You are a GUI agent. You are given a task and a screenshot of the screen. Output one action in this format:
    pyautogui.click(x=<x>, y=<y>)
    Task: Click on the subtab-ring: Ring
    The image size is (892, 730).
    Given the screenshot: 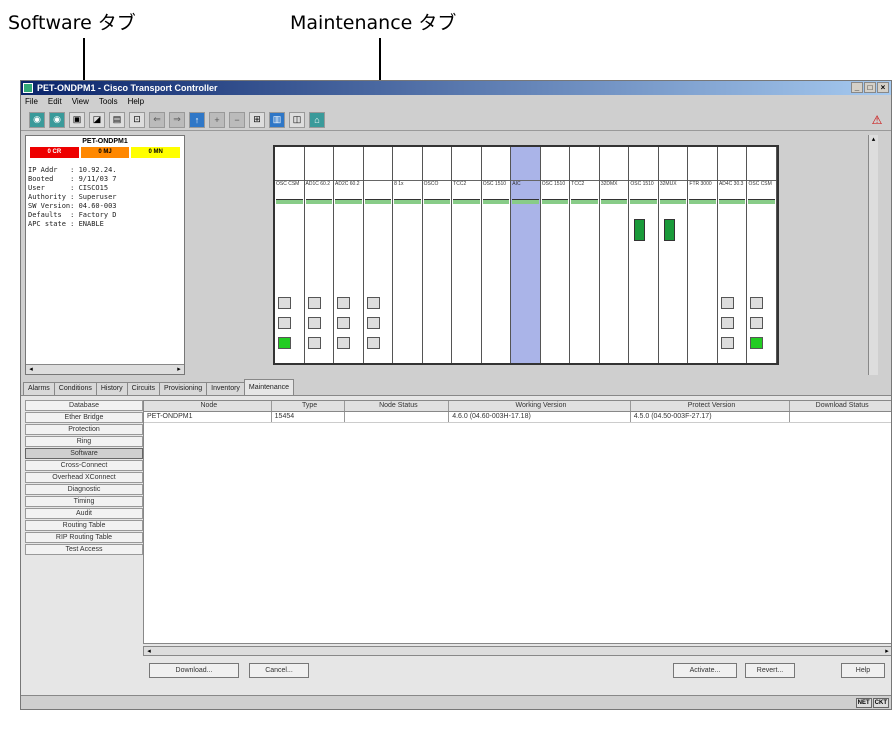 What is the action you would take?
    pyautogui.click(x=84, y=441)
    